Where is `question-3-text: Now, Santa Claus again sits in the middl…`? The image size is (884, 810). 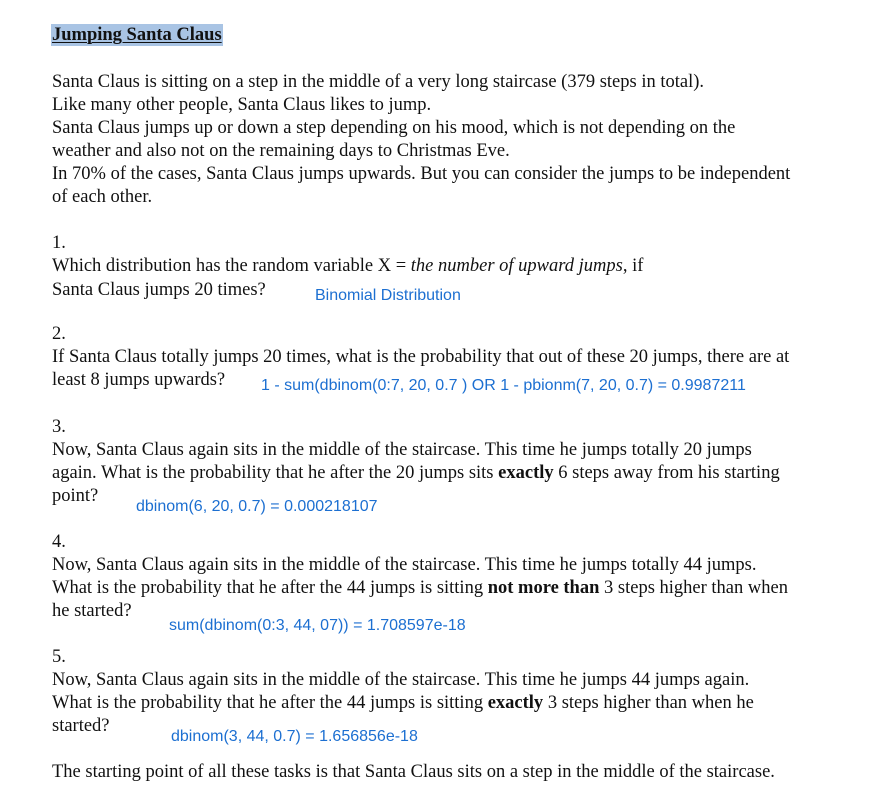
question-3-text: Now, Santa Claus again sits in the middl… is located at coordinates (402, 450).